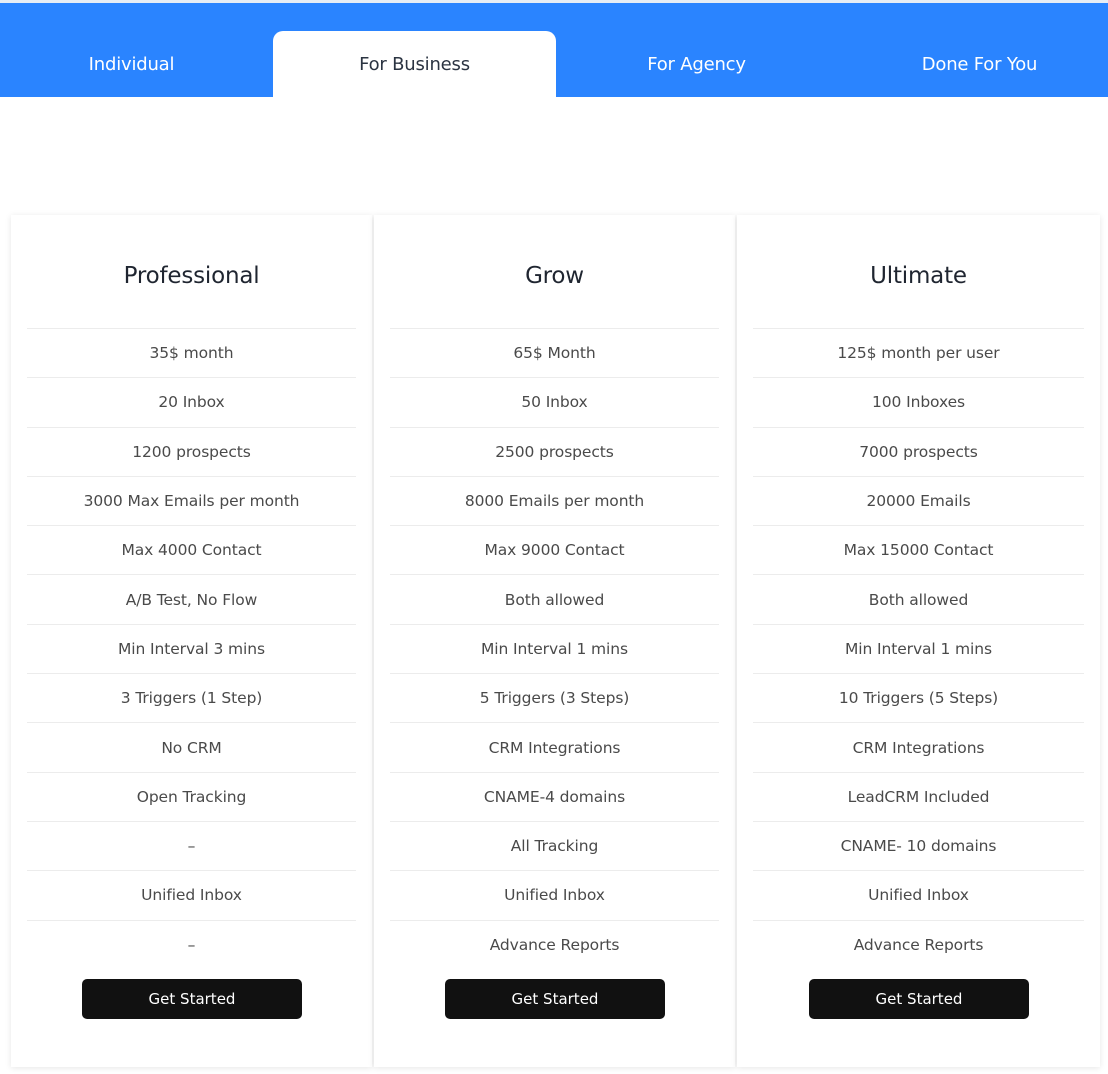  What do you see at coordinates (696, 64) in the screenshot?
I see `tab-for-agency: For Agency` at bounding box center [696, 64].